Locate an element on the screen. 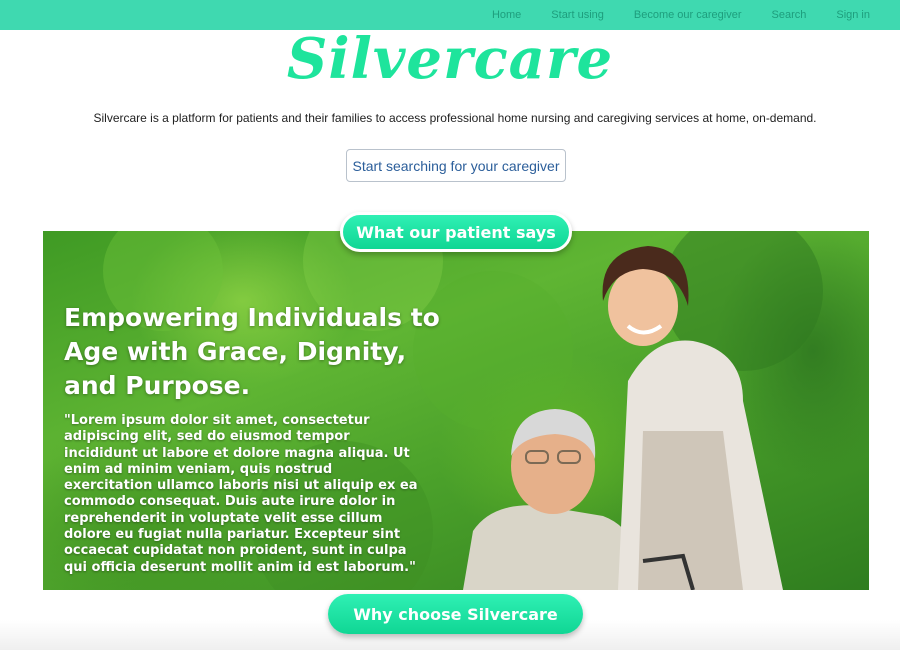 The image size is (900, 650). why-choose-silvercare-label: Why choose Silvercare is located at coordinates (455, 614).